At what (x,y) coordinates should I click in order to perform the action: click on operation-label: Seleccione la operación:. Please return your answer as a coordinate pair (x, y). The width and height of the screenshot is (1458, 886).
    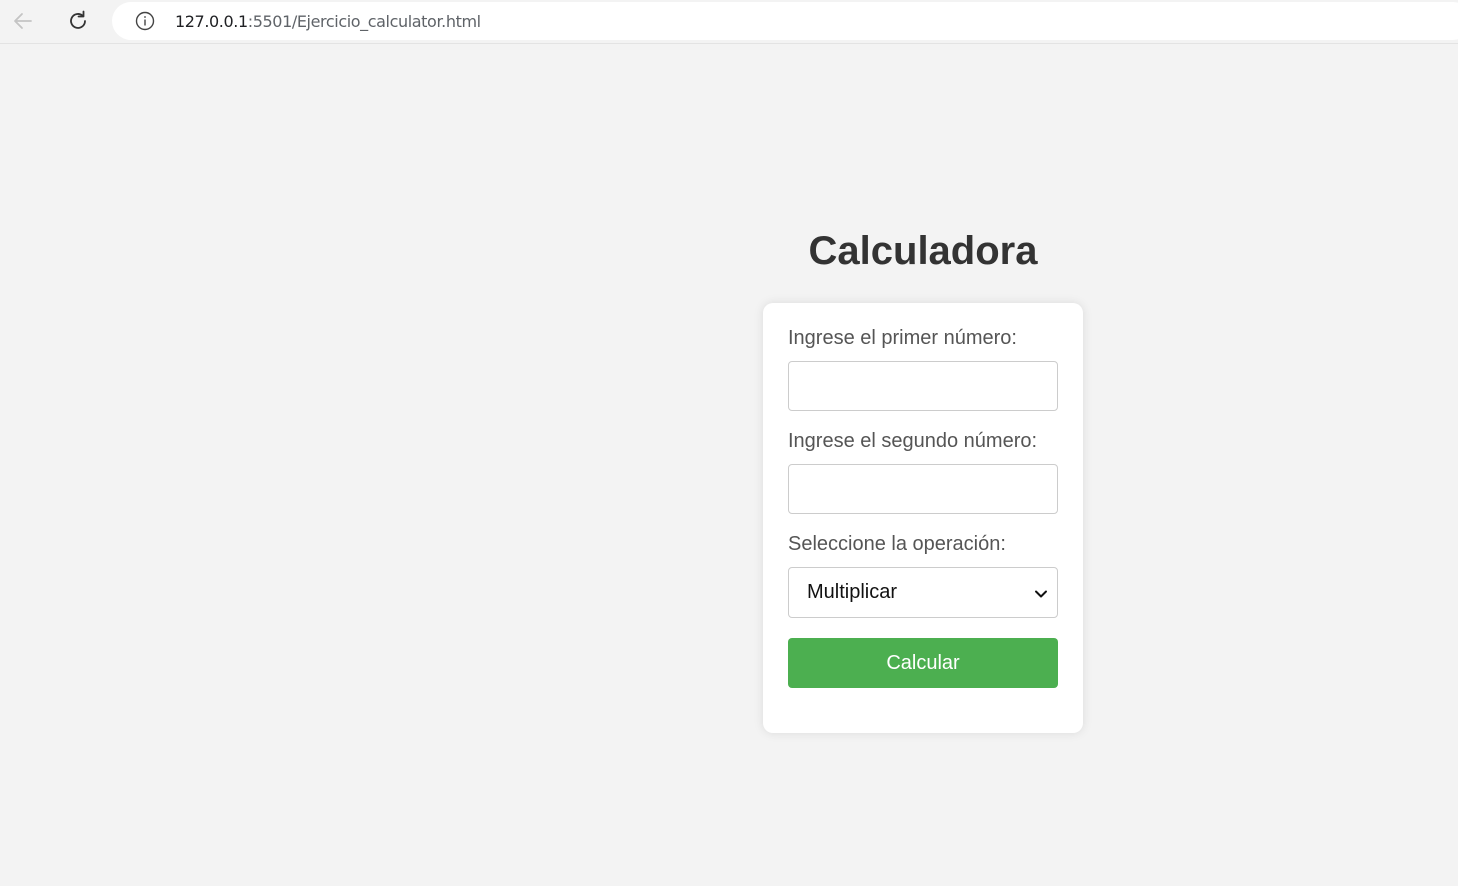
    Looking at the image, I should click on (897, 544).